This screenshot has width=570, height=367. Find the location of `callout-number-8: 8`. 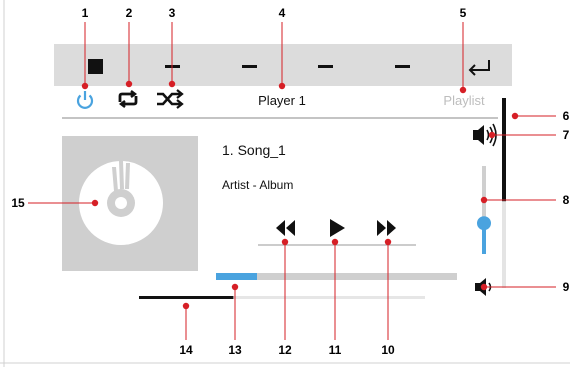

callout-number-8: 8 is located at coordinates (566, 200).